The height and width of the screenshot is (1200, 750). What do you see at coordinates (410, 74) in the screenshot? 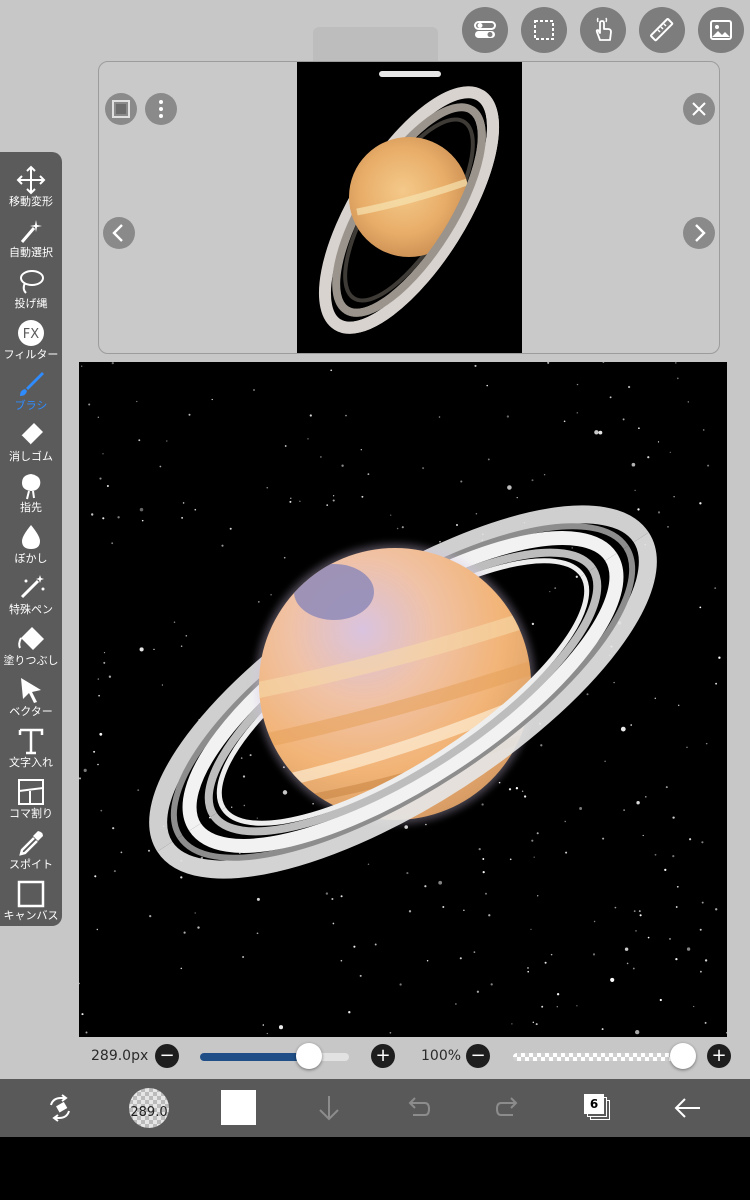
I see `panel-drag-handle` at bounding box center [410, 74].